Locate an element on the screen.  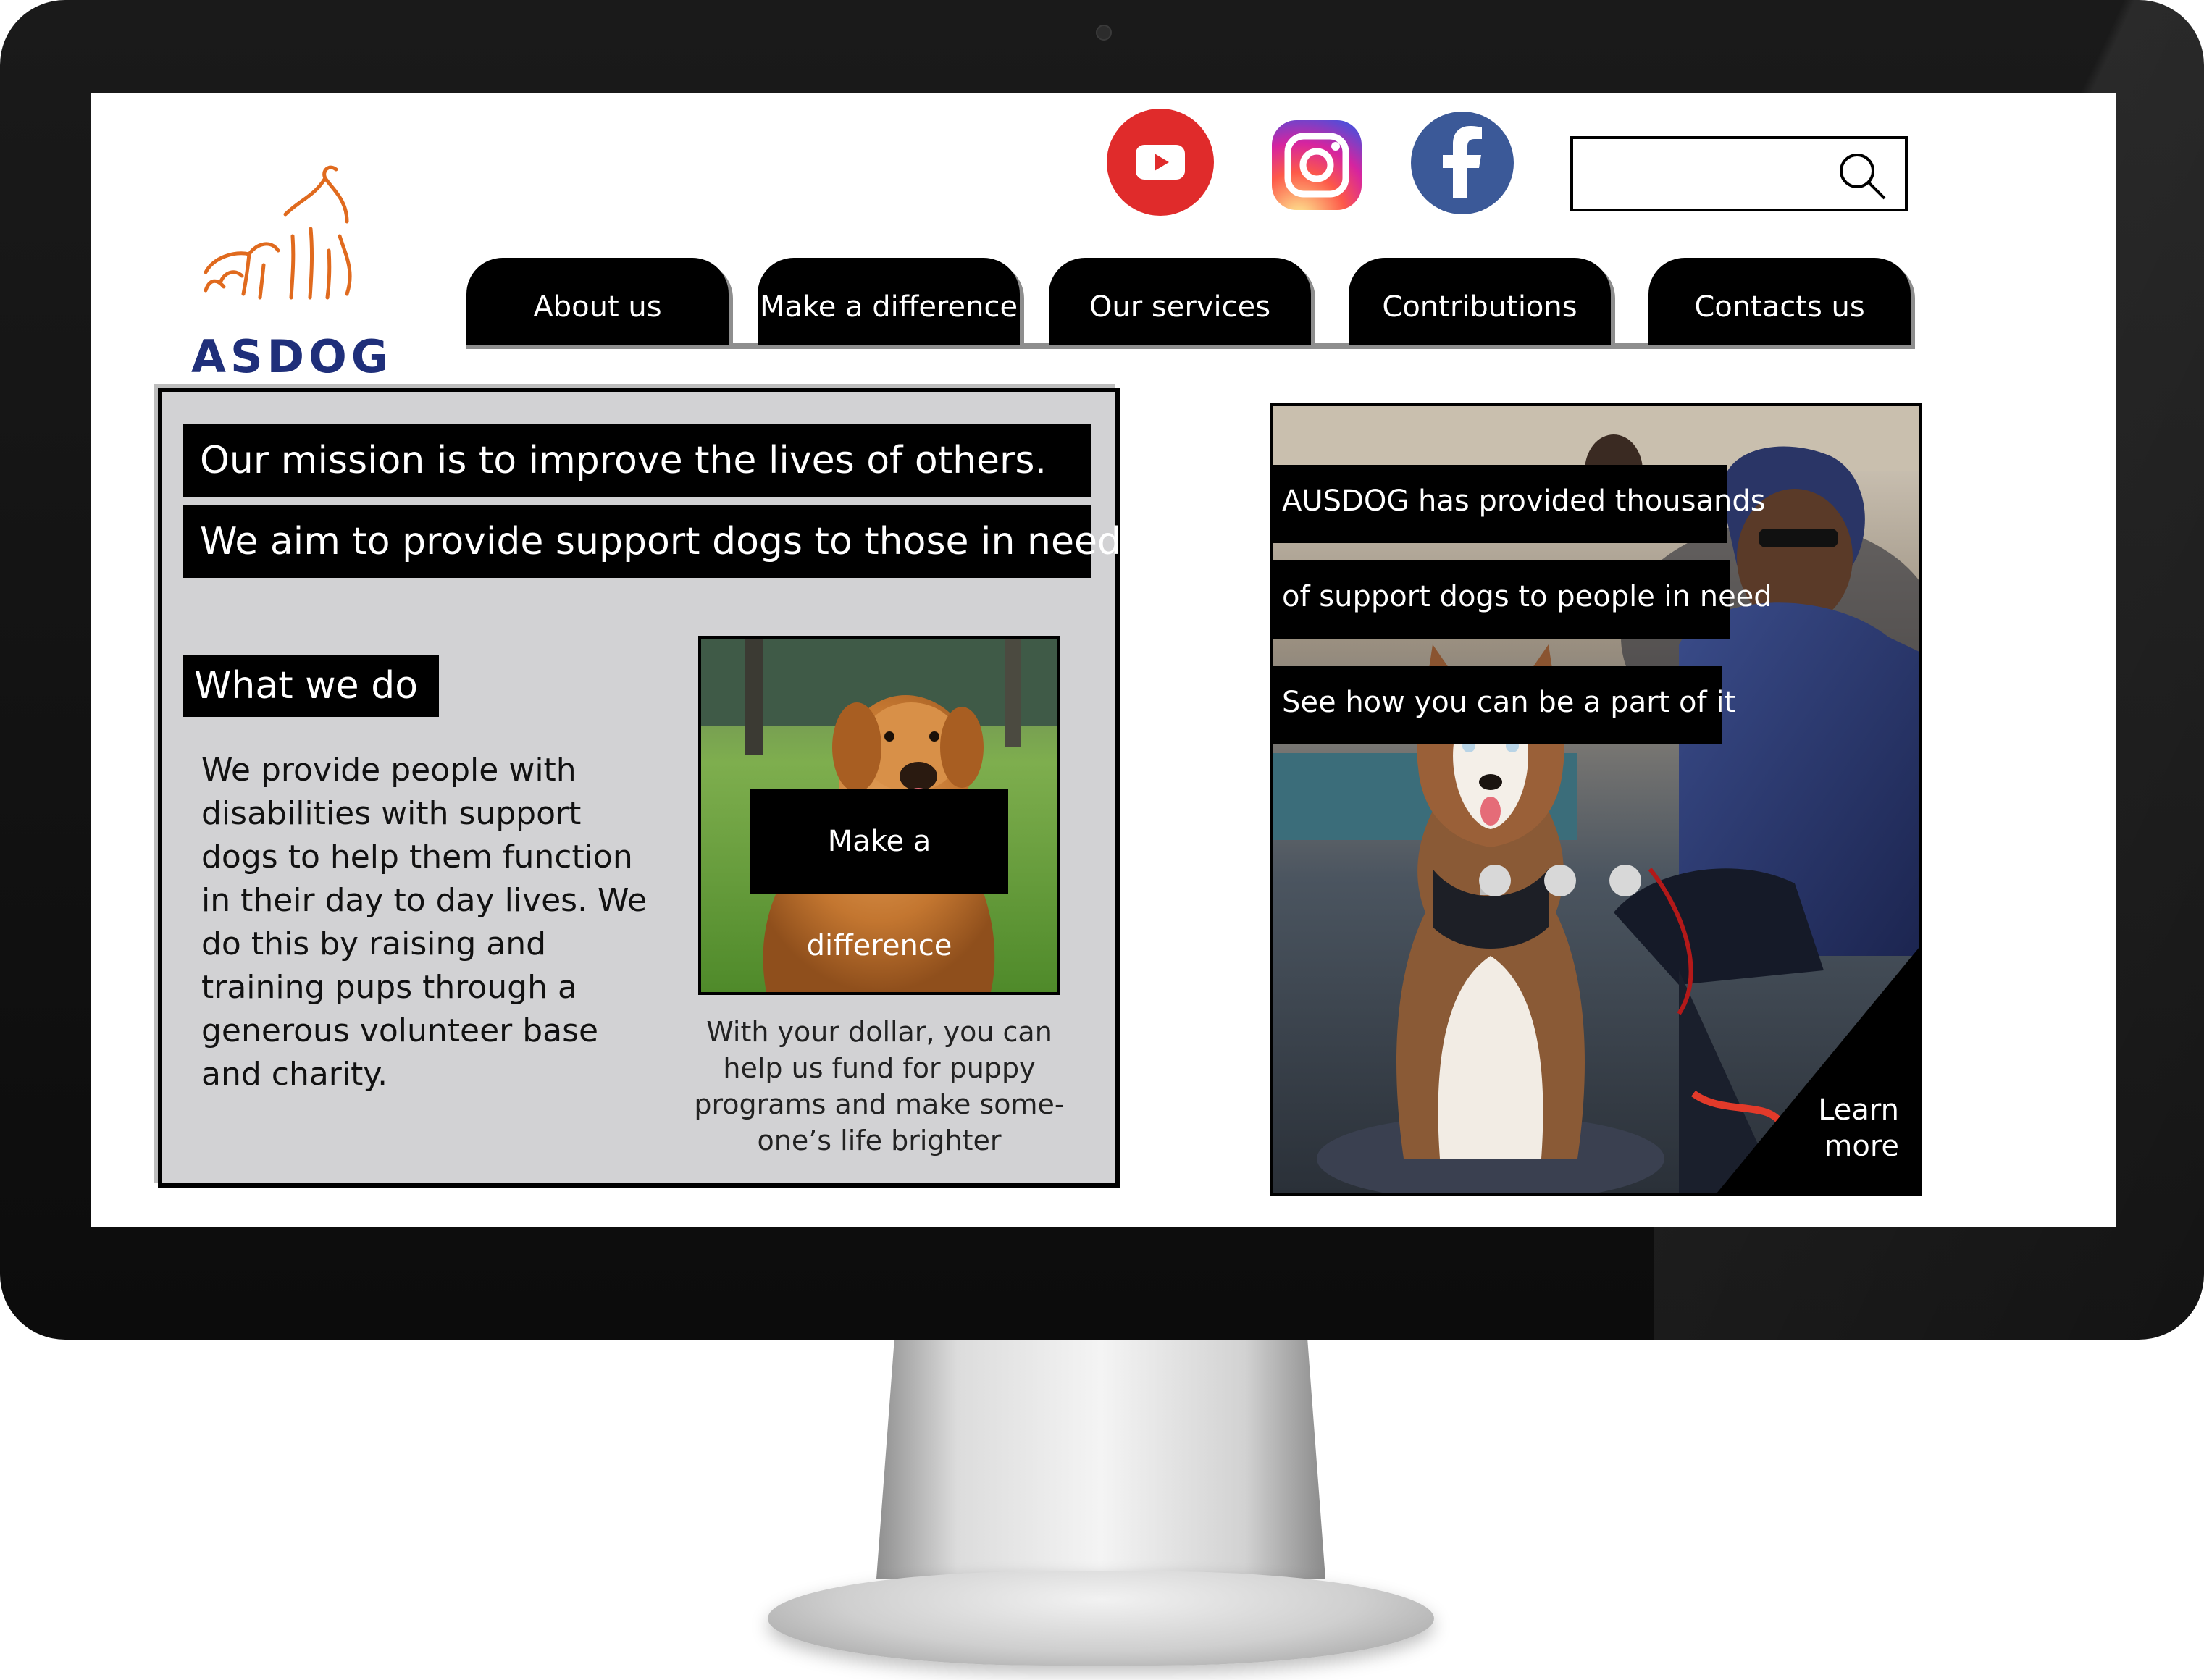
instagram-icon is located at coordinates (1317, 165).